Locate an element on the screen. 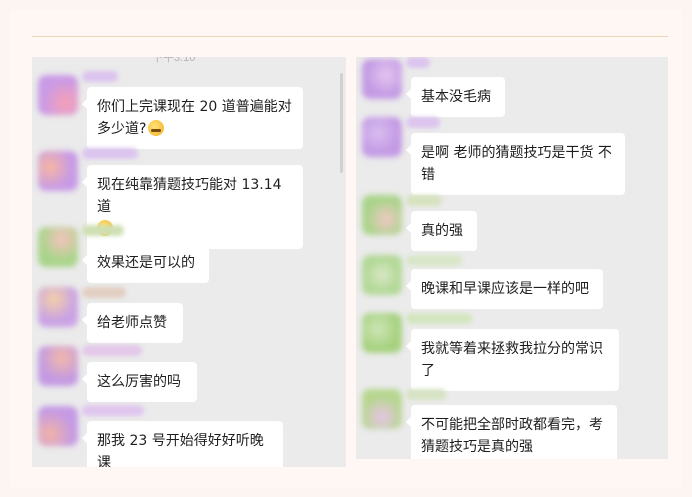 The image size is (692, 497). message-text: 这么厉害的吗 is located at coordinates (139, 382).